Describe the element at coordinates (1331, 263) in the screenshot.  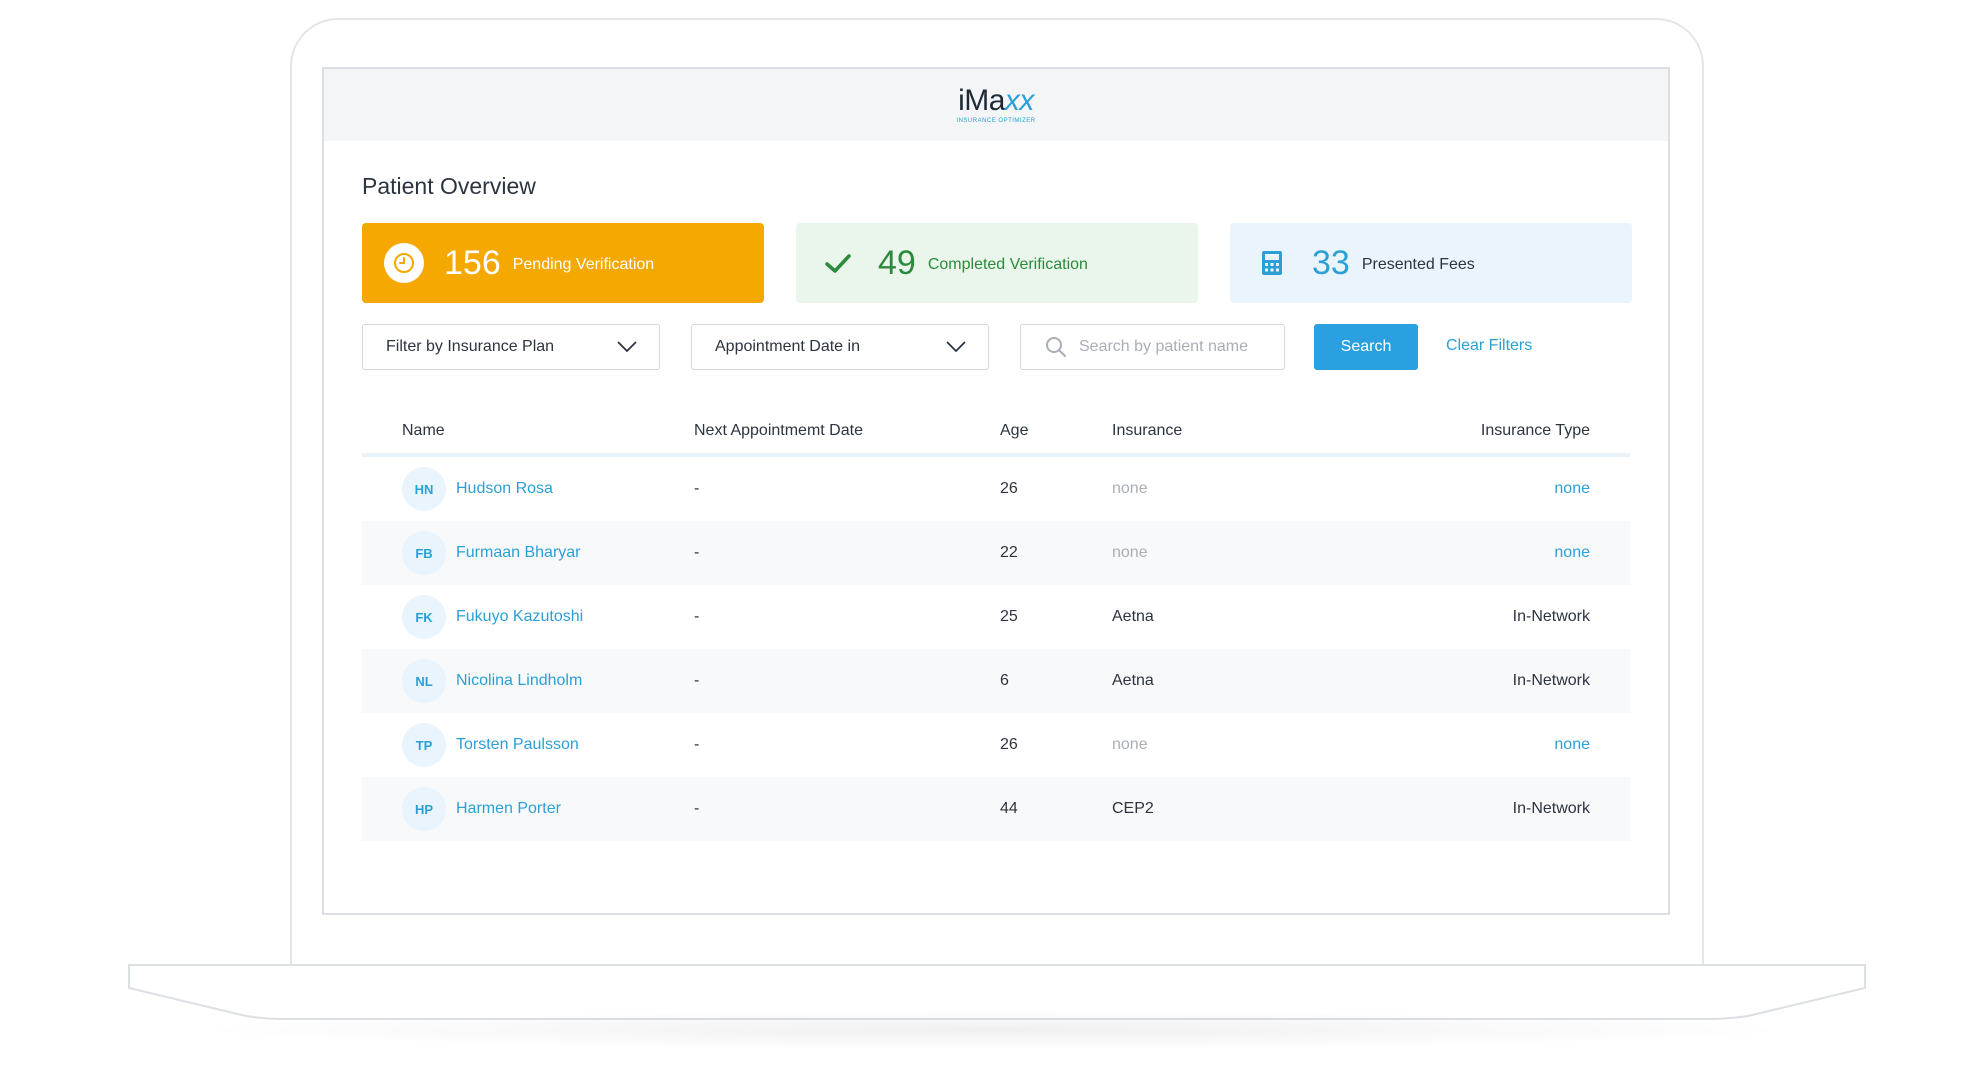
I see `fees-count: 33` at that location.